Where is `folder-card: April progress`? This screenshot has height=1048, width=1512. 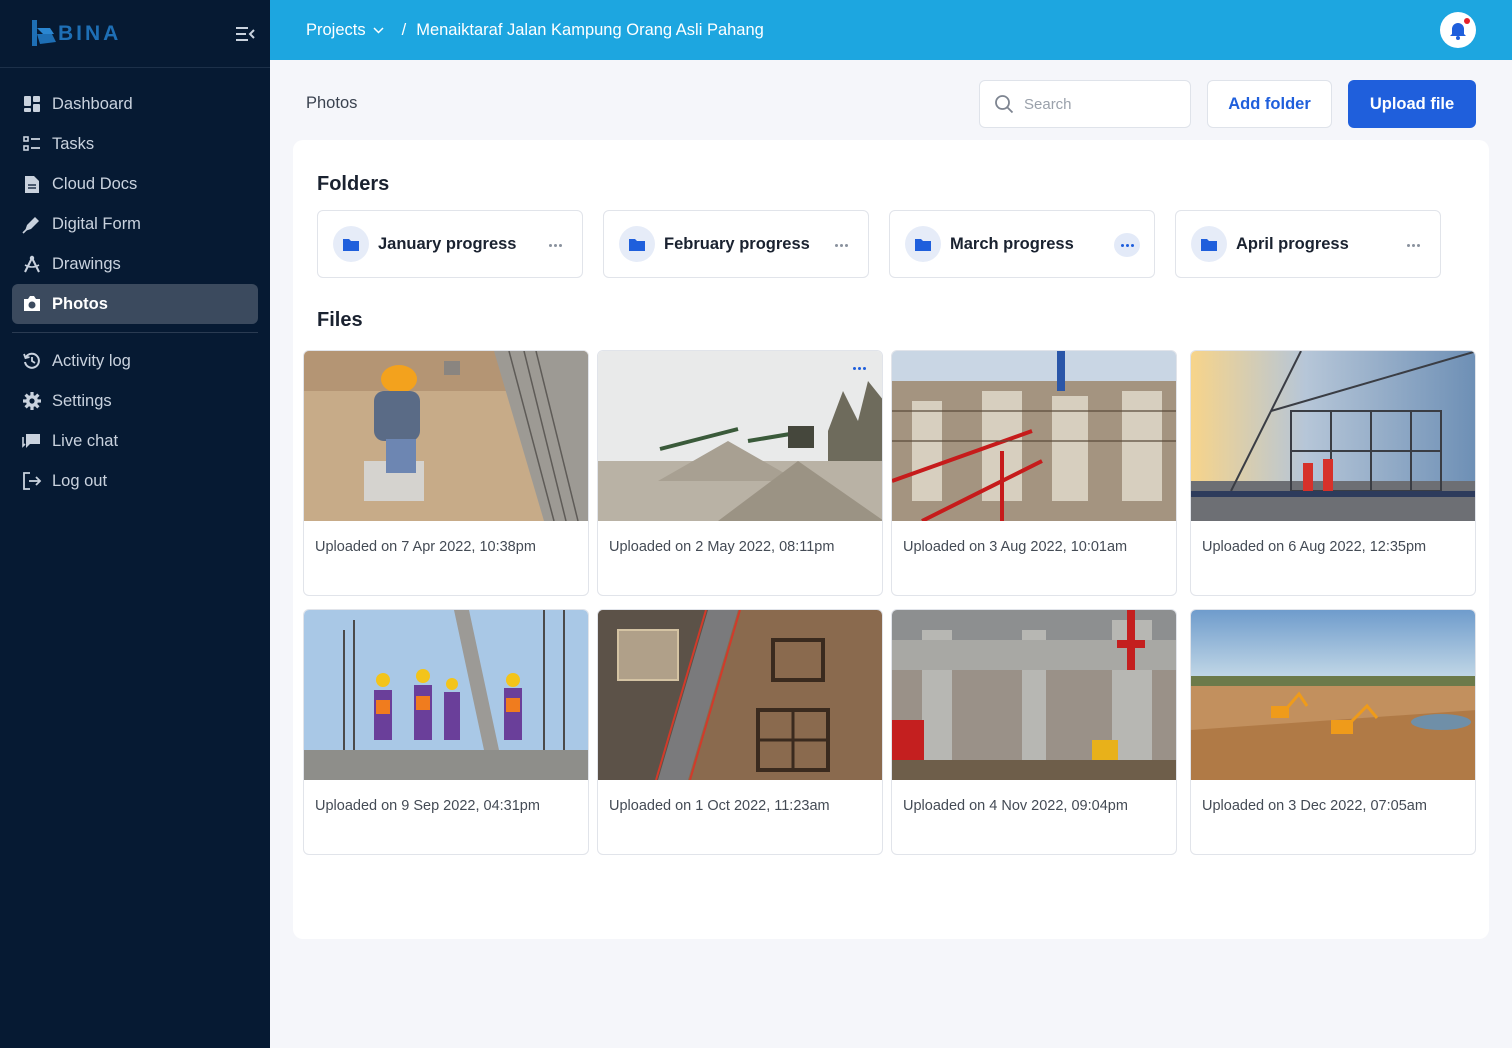 folder-card: April progress is located at coordinates (1308, 244).